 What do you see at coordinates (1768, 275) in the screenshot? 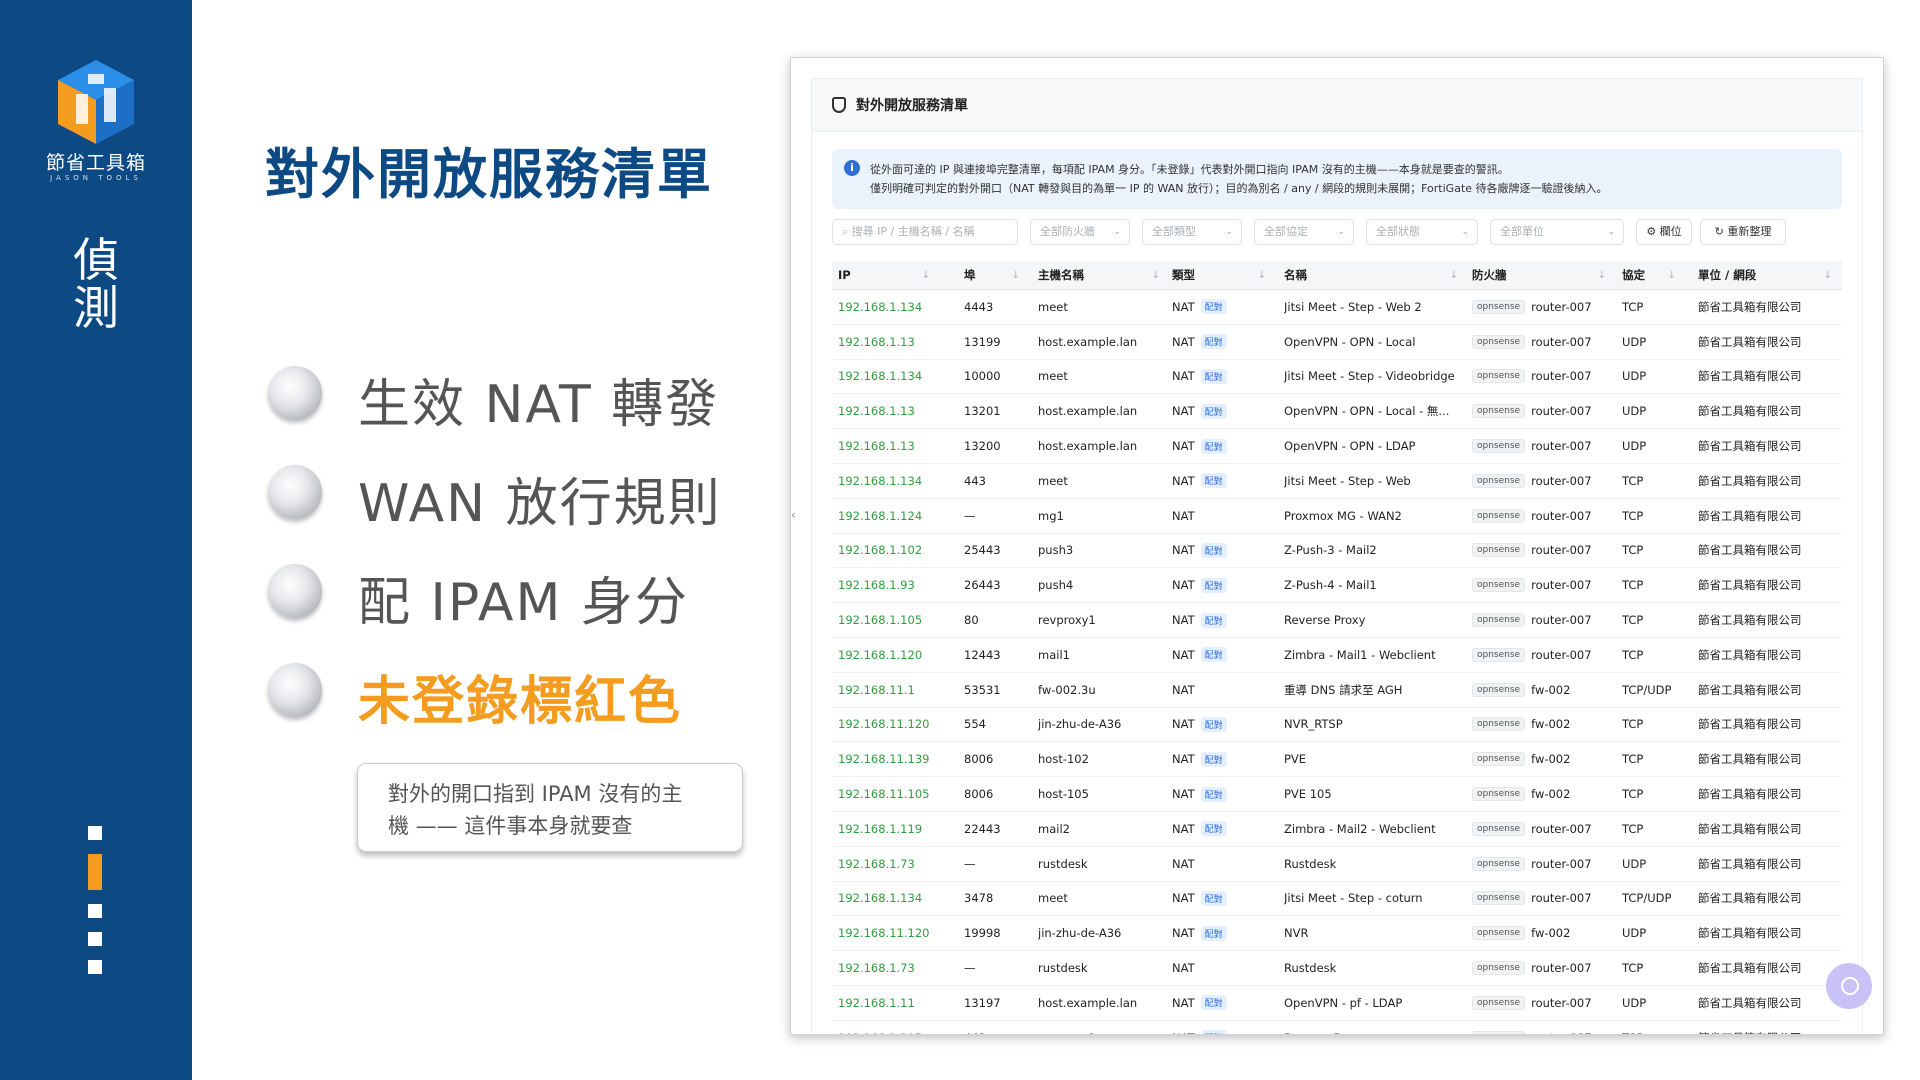
I see `column-header-unit: 單位 / 網段` at bounding box center [1768, 275].